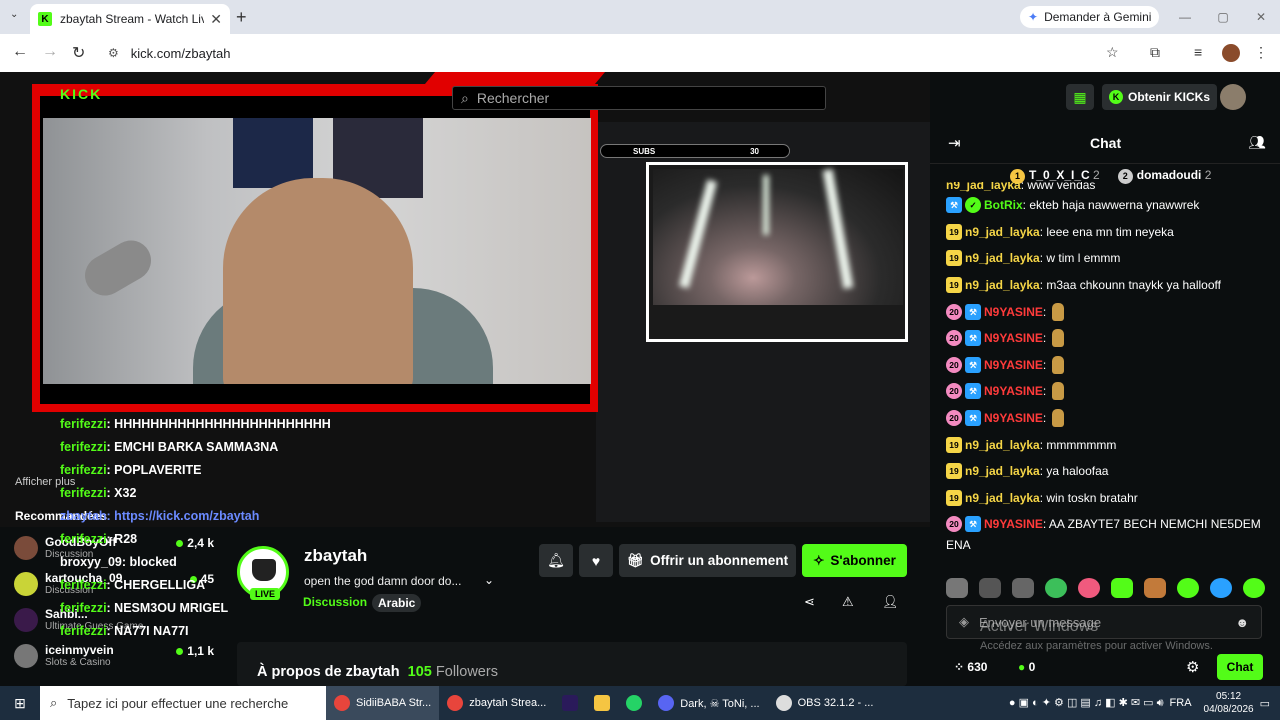 The width and height of the screenshot is (1280, 720). What do you see at coordinates (81, 94) in the screenshot?
I see `kick-logo: KICK` at bounding box center [81, 94].